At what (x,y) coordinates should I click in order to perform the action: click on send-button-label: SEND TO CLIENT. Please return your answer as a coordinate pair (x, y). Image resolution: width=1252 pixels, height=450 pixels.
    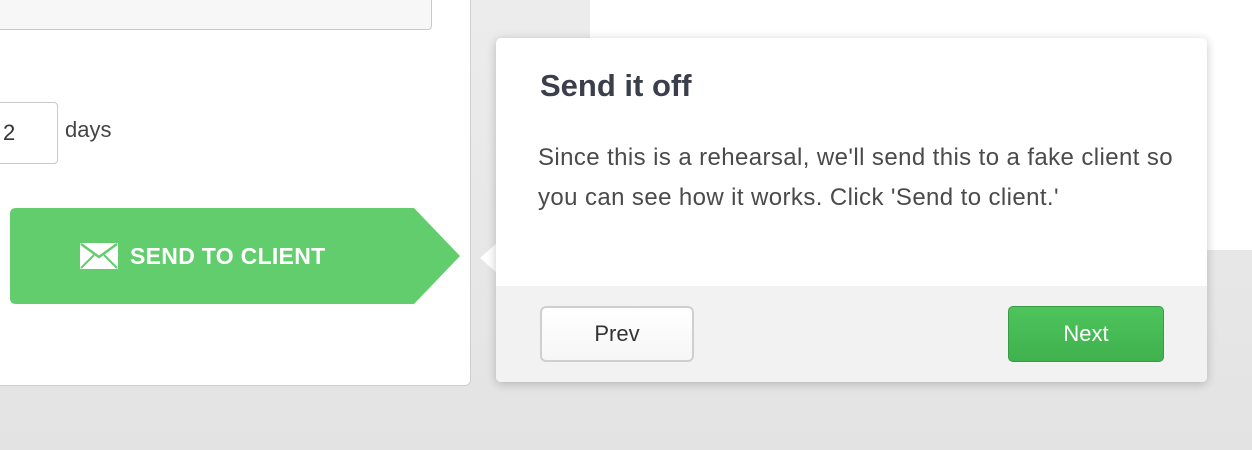
    Looking at the image, I should click on (228, 255).